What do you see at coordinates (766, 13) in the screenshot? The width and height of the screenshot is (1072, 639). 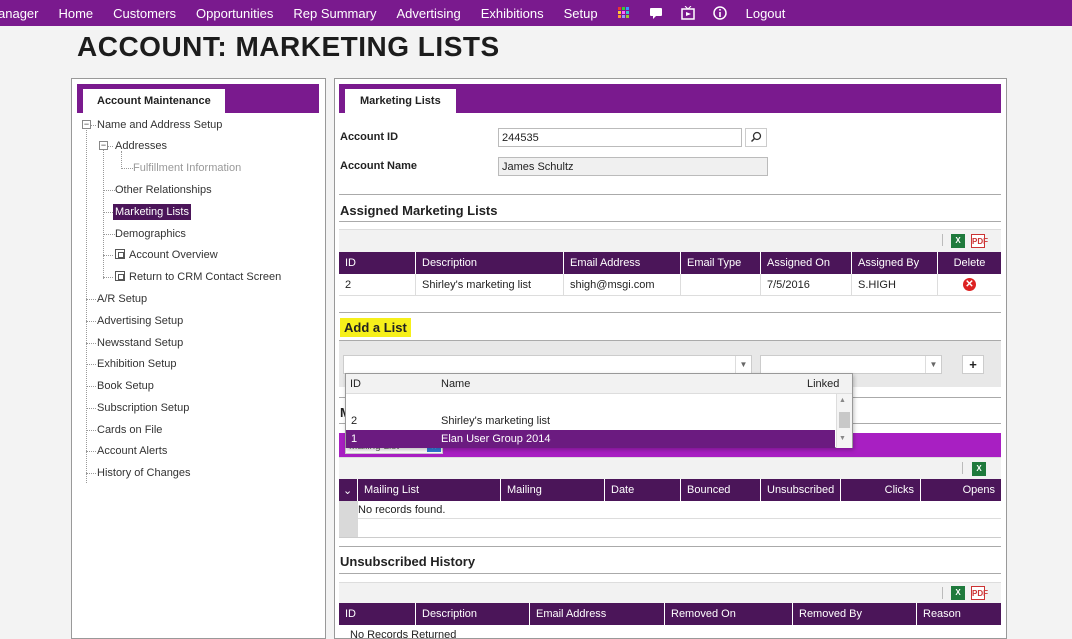 I see `logout-link: Logout` at bounding box center [766, 13].